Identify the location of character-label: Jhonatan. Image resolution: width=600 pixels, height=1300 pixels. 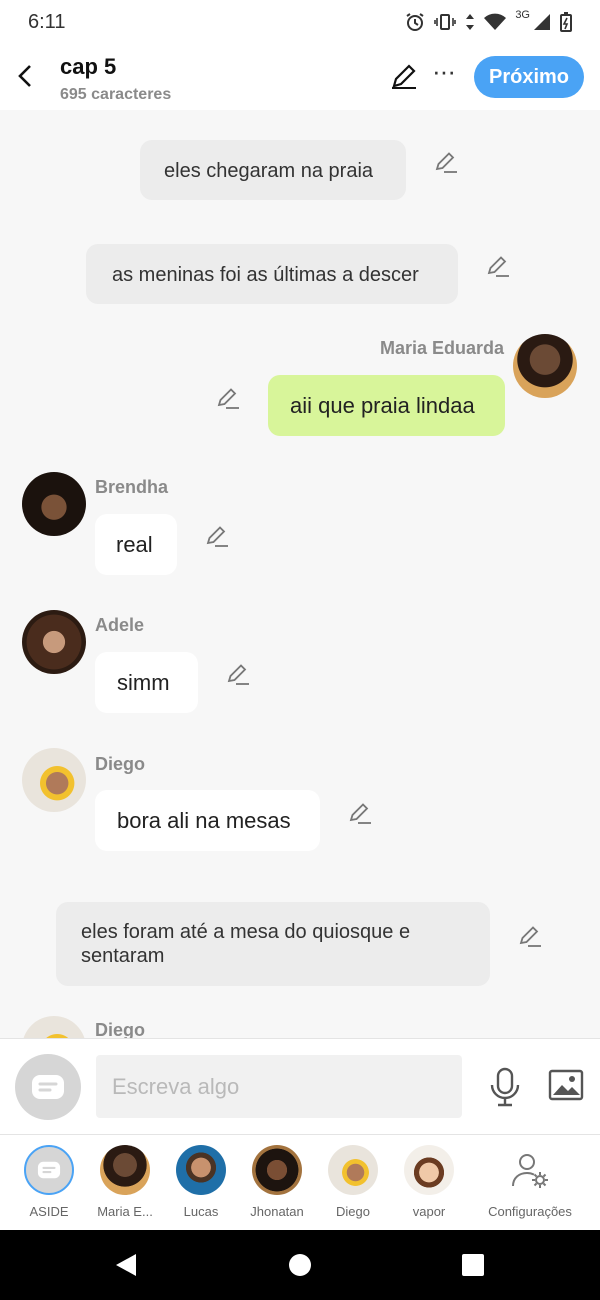
(277, 1211).